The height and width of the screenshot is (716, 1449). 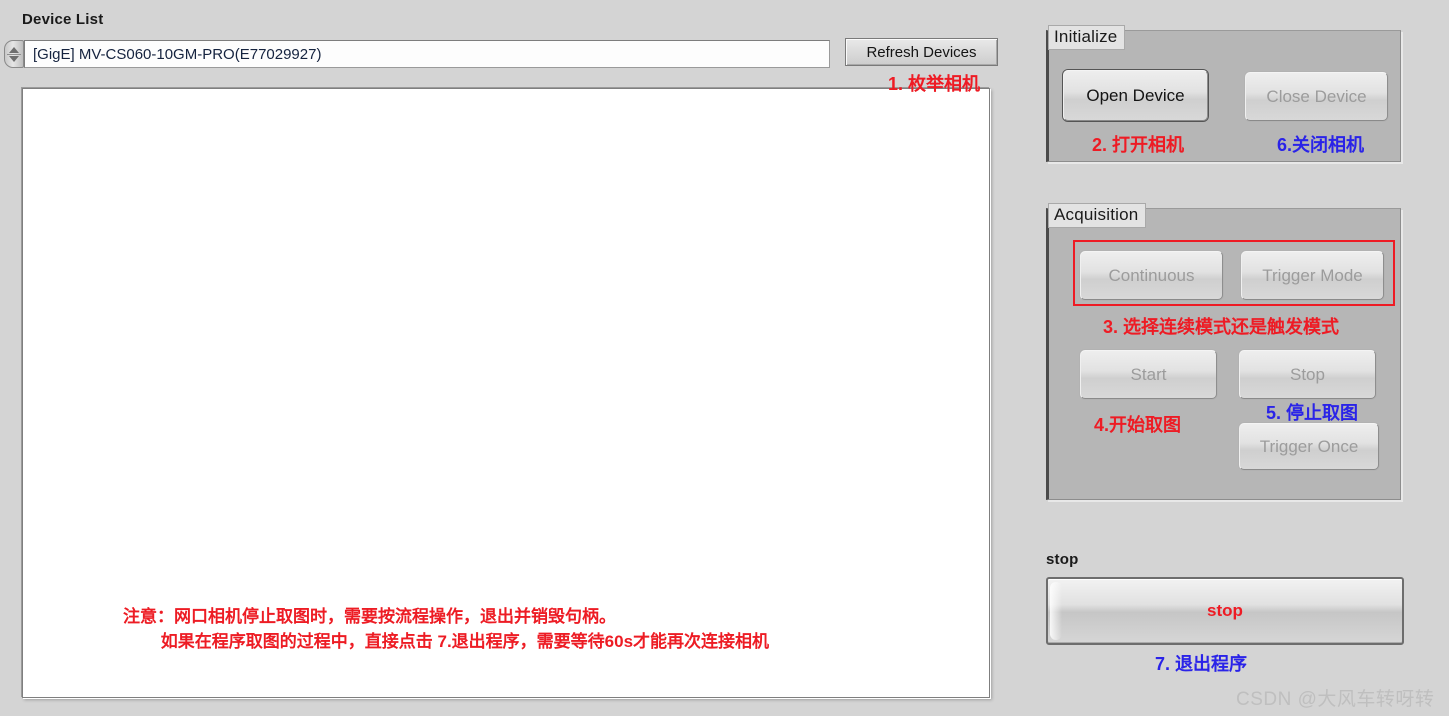 What do you see at coordinates (1201, 664) in the screenshot?
I see `annotation-exit-program: 7. 退出程序` at bounding box center [1201, 664].